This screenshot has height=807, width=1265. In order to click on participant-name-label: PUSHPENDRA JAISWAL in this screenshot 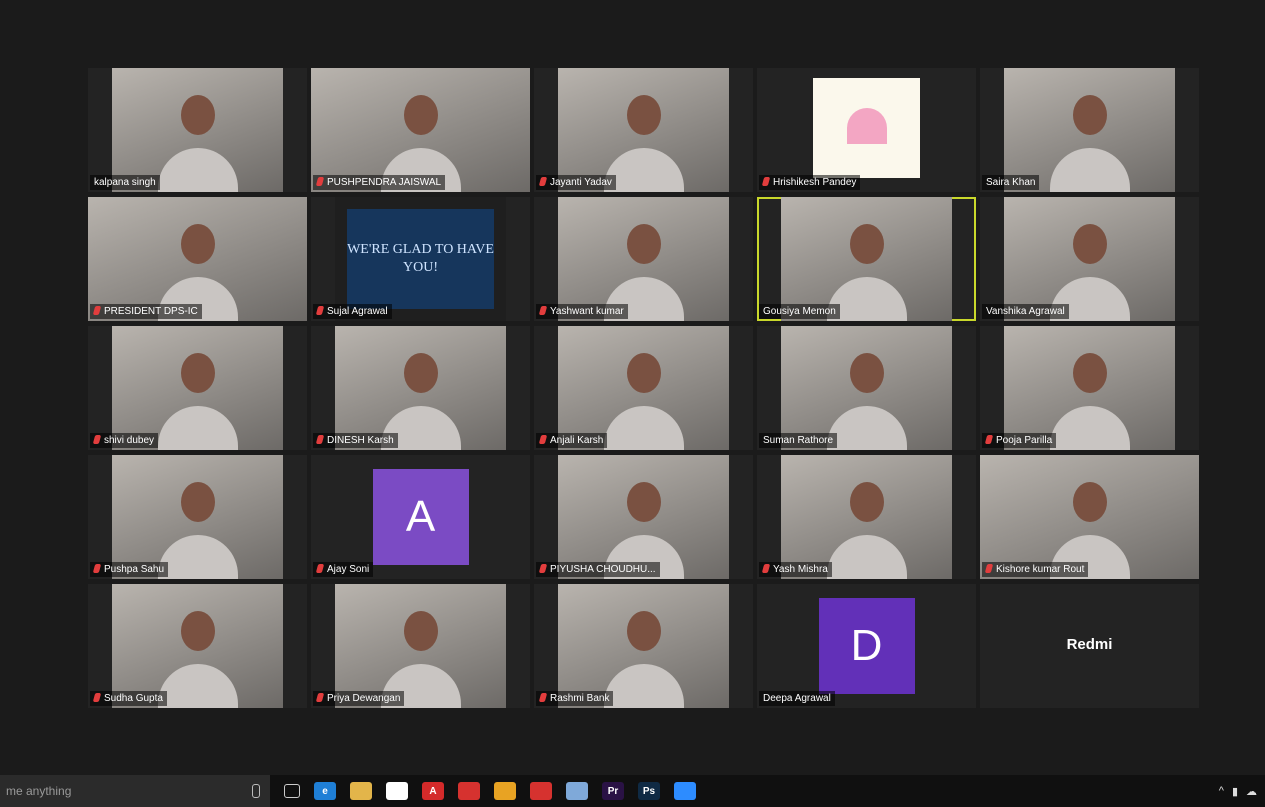, I will do `click(379, 182)`.